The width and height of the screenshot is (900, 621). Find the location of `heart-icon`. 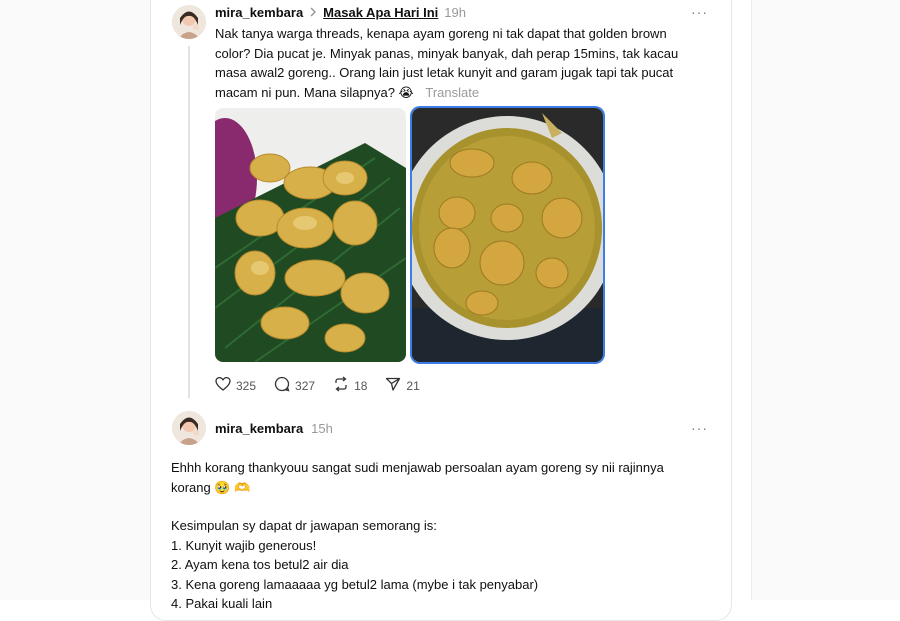

heart-icon is located at coordinates (225, 385).